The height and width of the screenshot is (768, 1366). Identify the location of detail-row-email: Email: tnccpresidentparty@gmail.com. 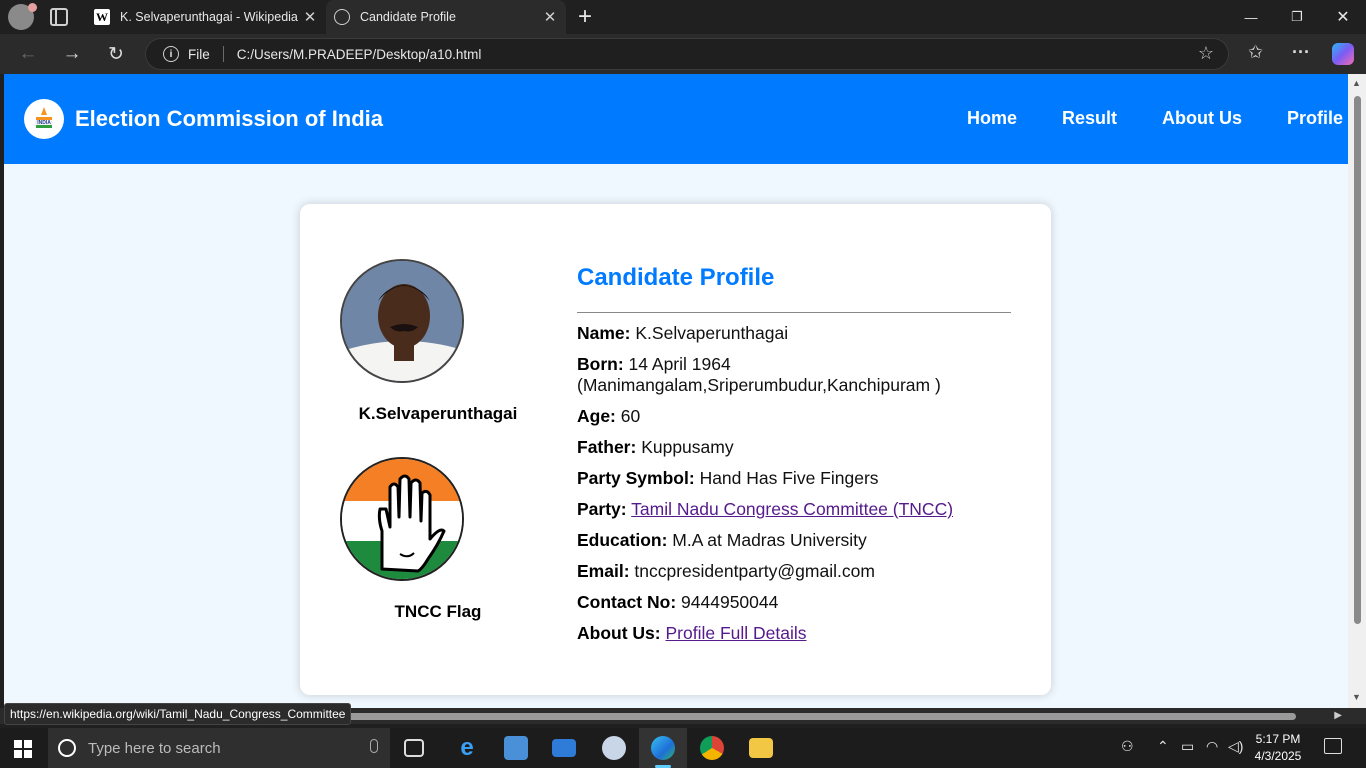
(794, 571).